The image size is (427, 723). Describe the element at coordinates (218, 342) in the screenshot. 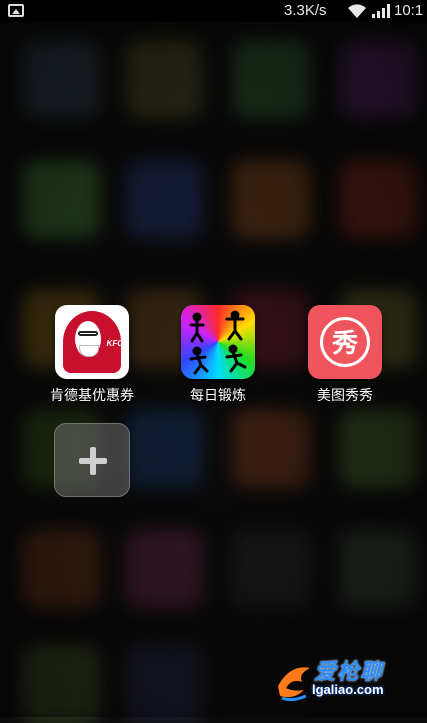

I see `workout-figures-icon` at that location.